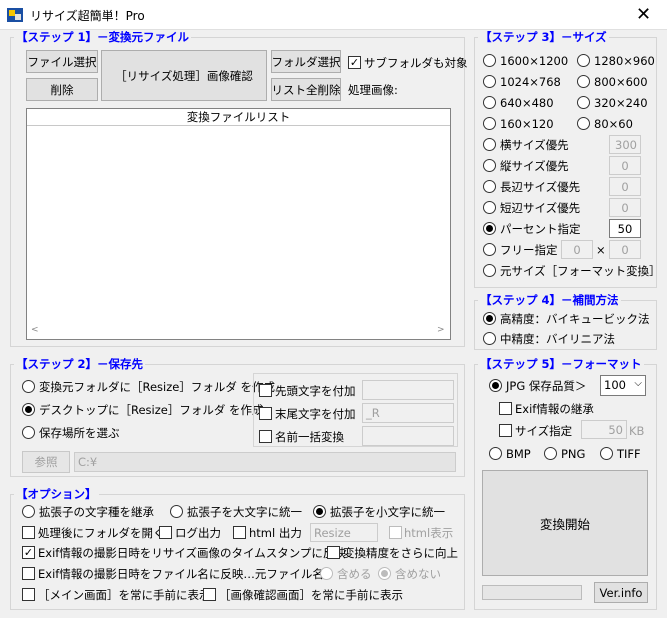  I want to click on jpg-radio, so click(495, 385).